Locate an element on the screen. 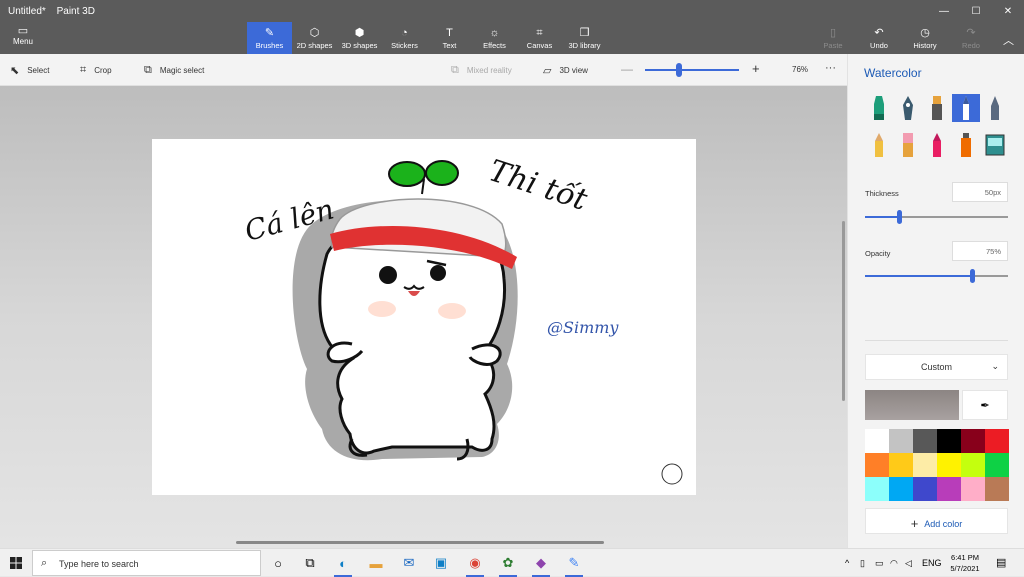 This screenshot has width=1024, height=577. calligraphy-pen-brush is located at coordinates (908, 108).